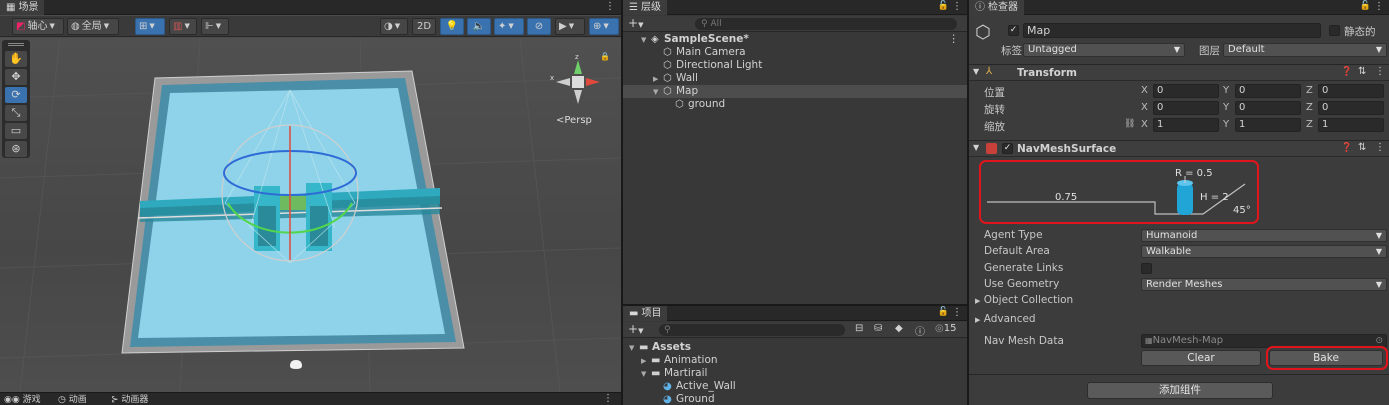 The image size is (1389, 405). I want to click on tab-animation: ◷ 动画, so click(72, 399).